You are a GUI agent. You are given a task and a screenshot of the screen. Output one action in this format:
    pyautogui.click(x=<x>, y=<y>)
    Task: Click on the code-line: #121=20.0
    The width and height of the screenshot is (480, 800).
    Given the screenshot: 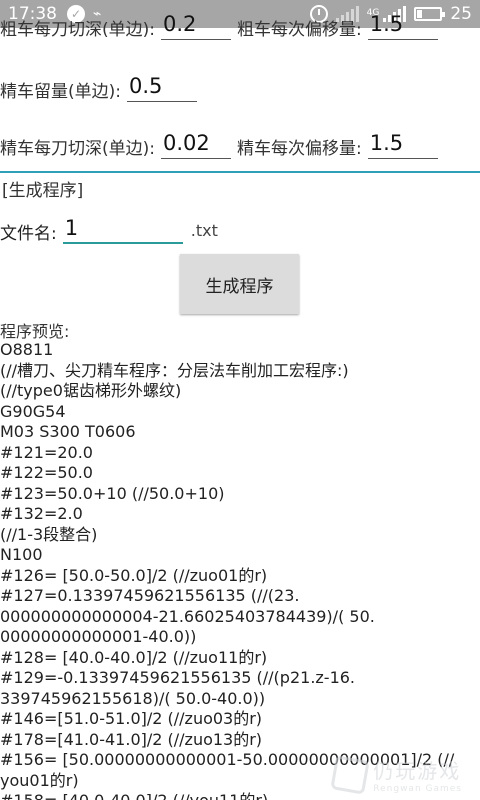 What is the action you would take?
    pyautogui.click(x=46, y=452)
    